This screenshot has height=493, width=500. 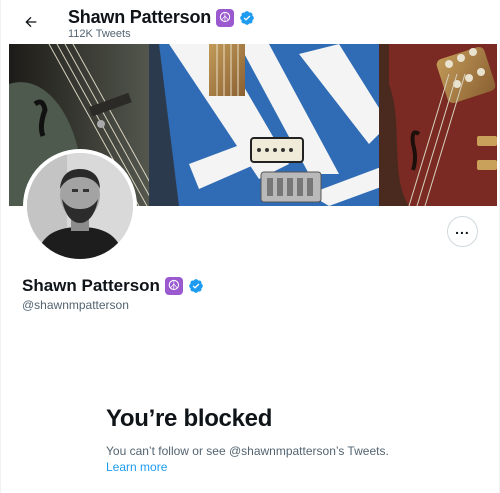 What do you see at coordinates (140, 17) in the screenshot?
I see `header-name: Shawn Patterson` at bounding box center [140, 17].